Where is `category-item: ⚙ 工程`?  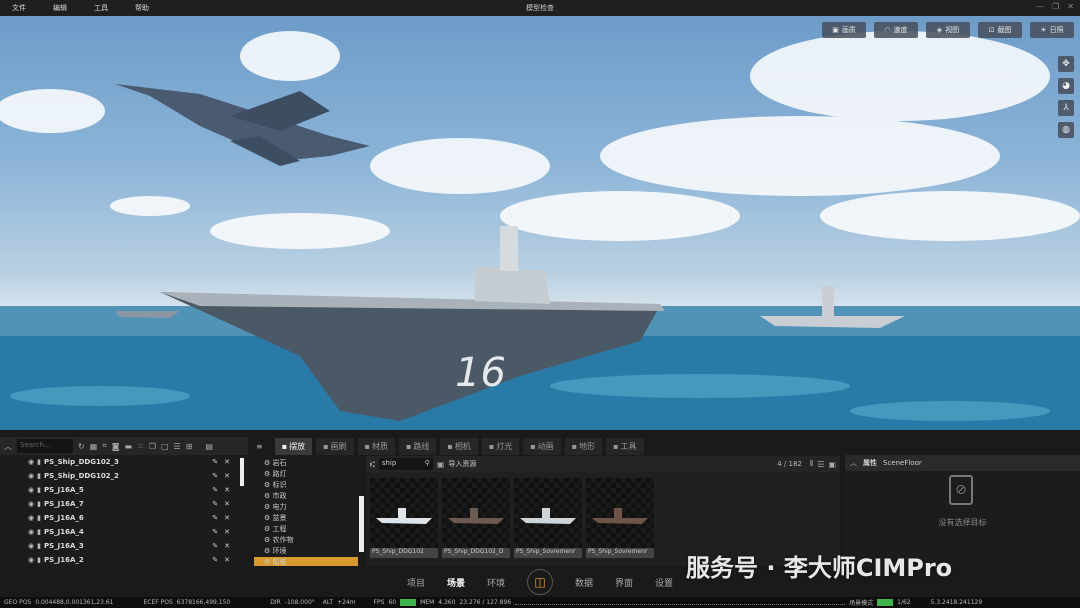 category-item: ⚙ 工程 is located at coordinates (306, 529).